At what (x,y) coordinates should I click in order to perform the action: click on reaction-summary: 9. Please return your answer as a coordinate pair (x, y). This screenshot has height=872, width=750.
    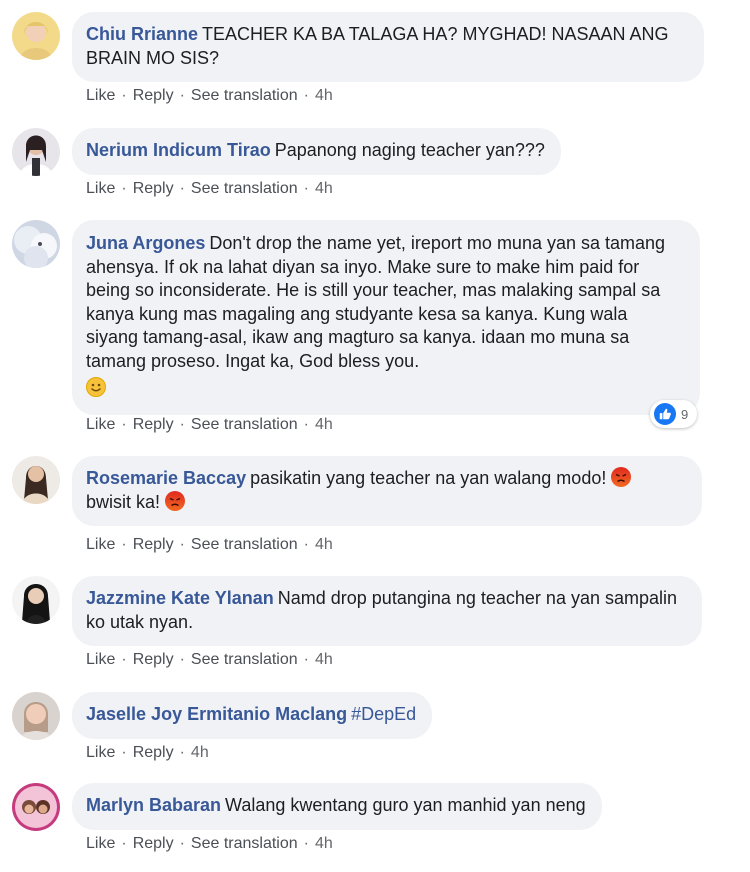
    Looking at the image, I should click on (674, 414).